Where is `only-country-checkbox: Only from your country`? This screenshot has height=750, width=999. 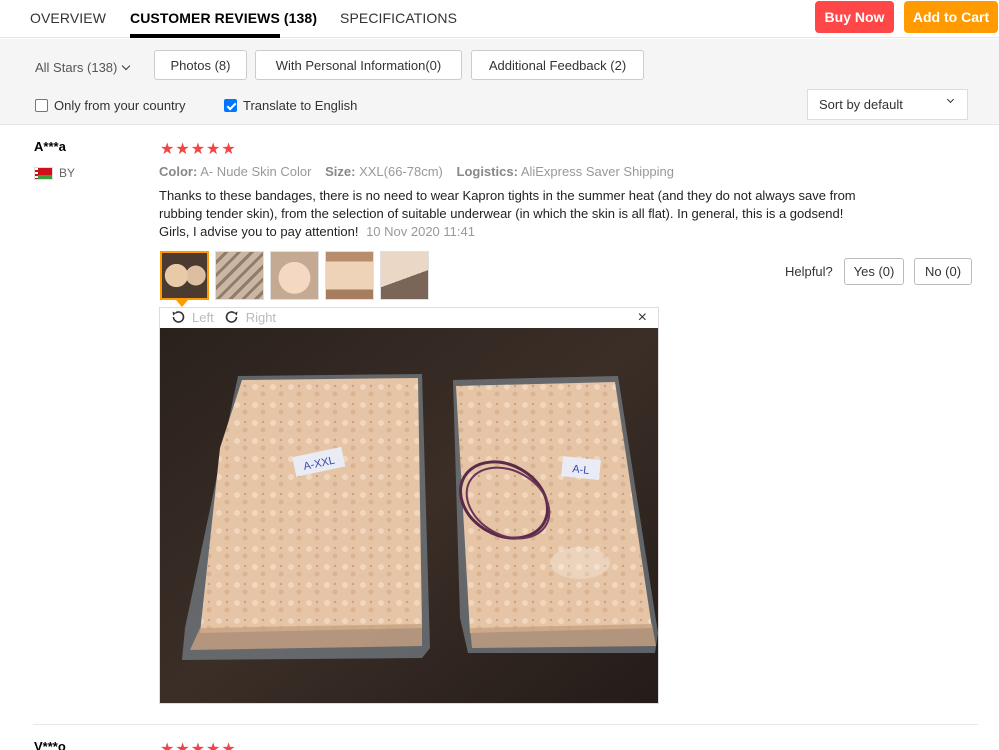 only-country-checkbox: Only from your country is located at coordinates (110, 105).